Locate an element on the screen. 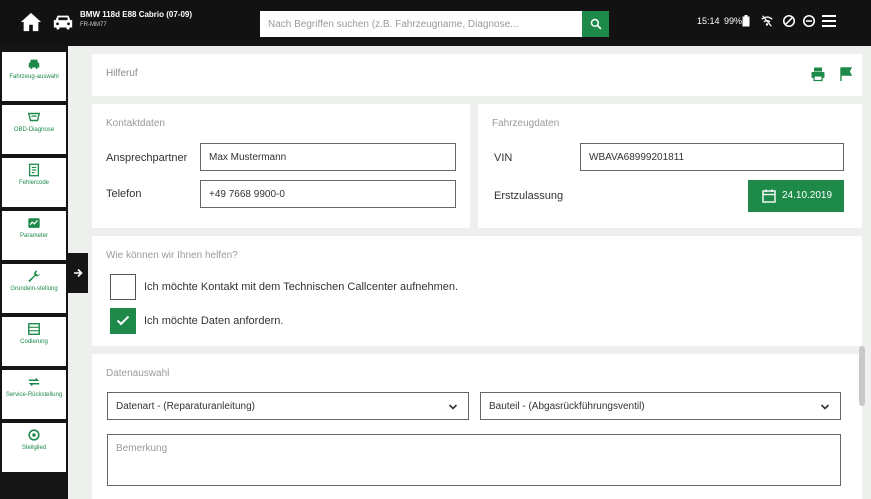 Image resolution: width=871 pixels, height=499 pixels. sidebar-item-label: Parameter is located at coordinates (33, 236).